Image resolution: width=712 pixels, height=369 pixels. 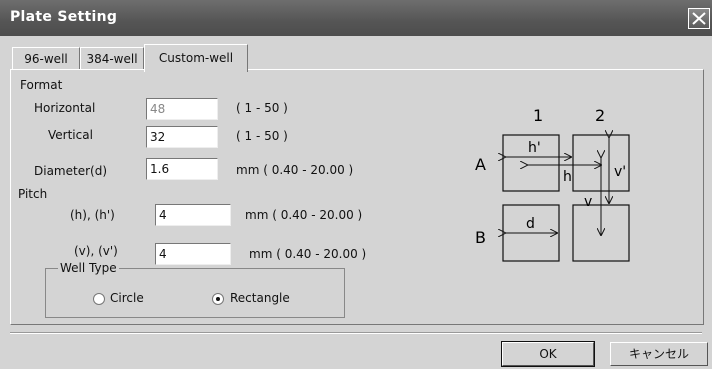 I want to click on window-title: Plate Setting, so click(x=64, y=17).